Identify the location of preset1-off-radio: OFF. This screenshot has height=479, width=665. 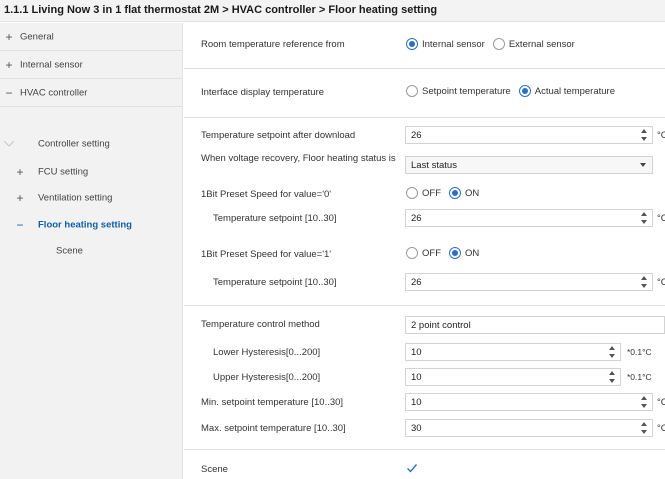
(423, 253).